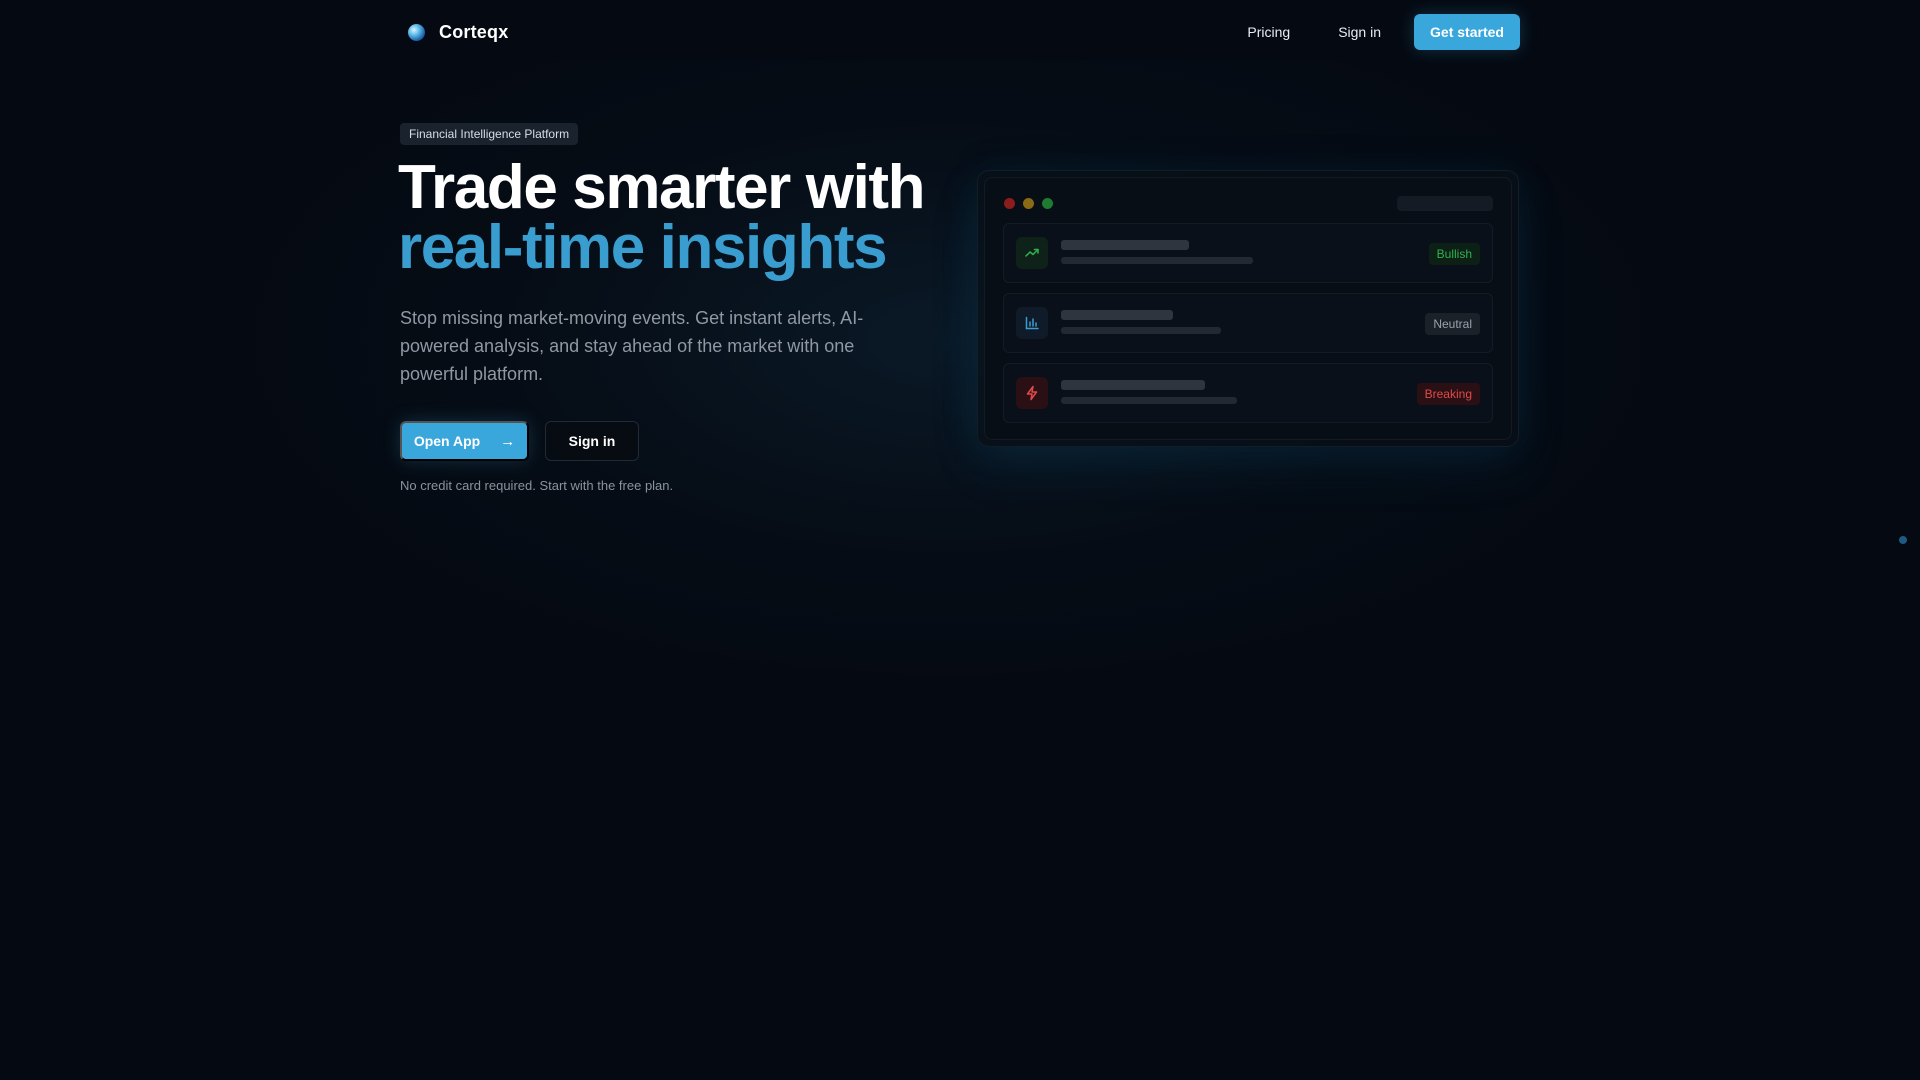 This screenshot has height=1080, width=1920. What do you see at coordinates (1467, 32) in the screenshot?
I see `get-started-button: Get started` at bounding box center [1467, 32].